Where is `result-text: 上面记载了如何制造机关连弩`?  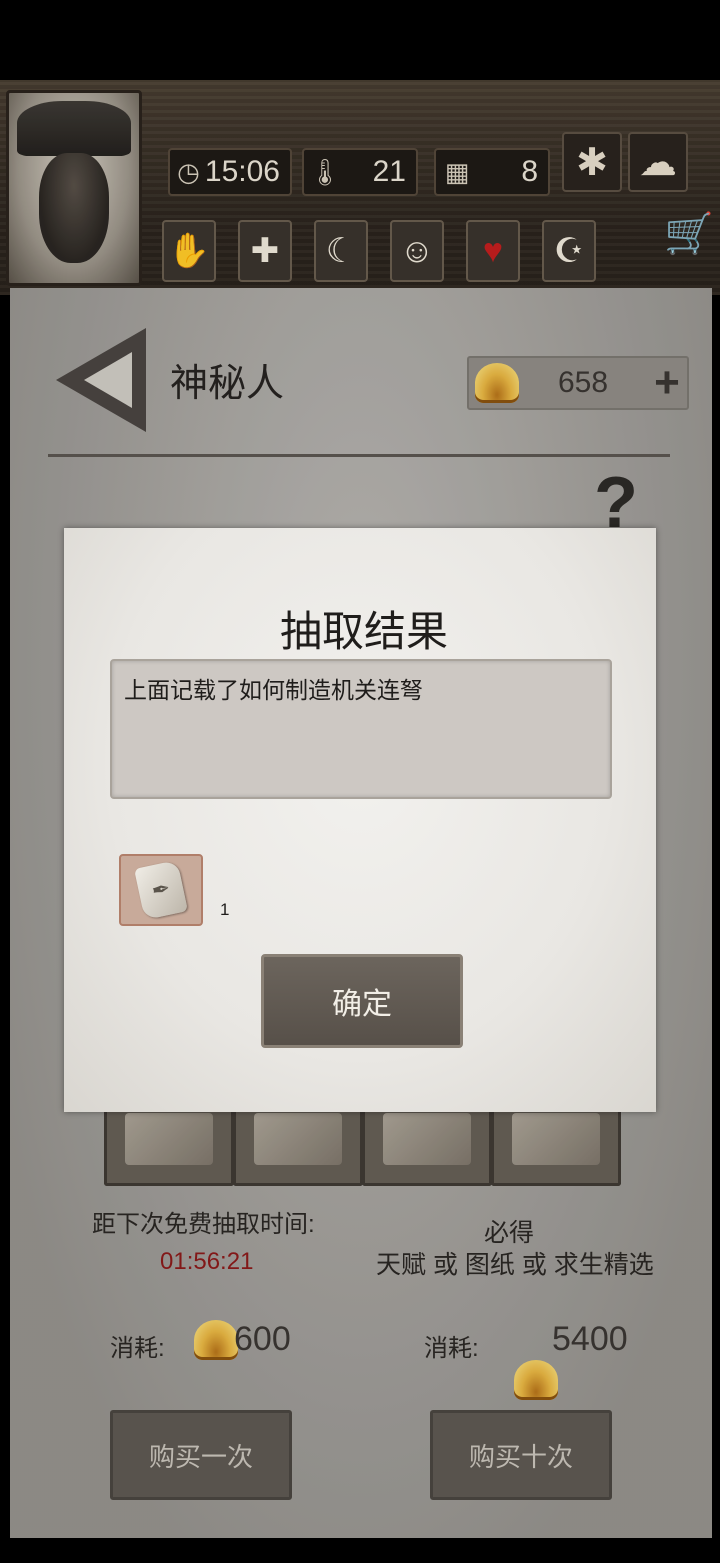 result-text: 上面记载了如何制造机关连弩 is located at coordinates (273, 690).